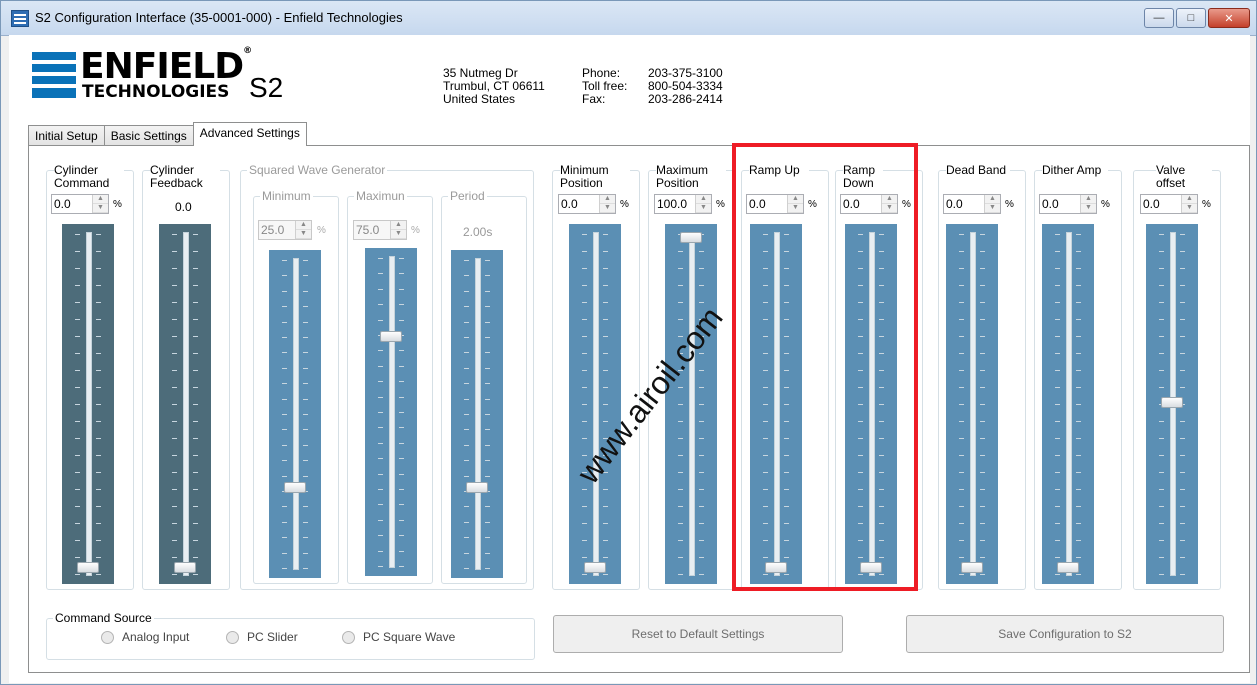 The image size is (1257, 685). I want to click on dither-amp-slider, so click(1068, 404).